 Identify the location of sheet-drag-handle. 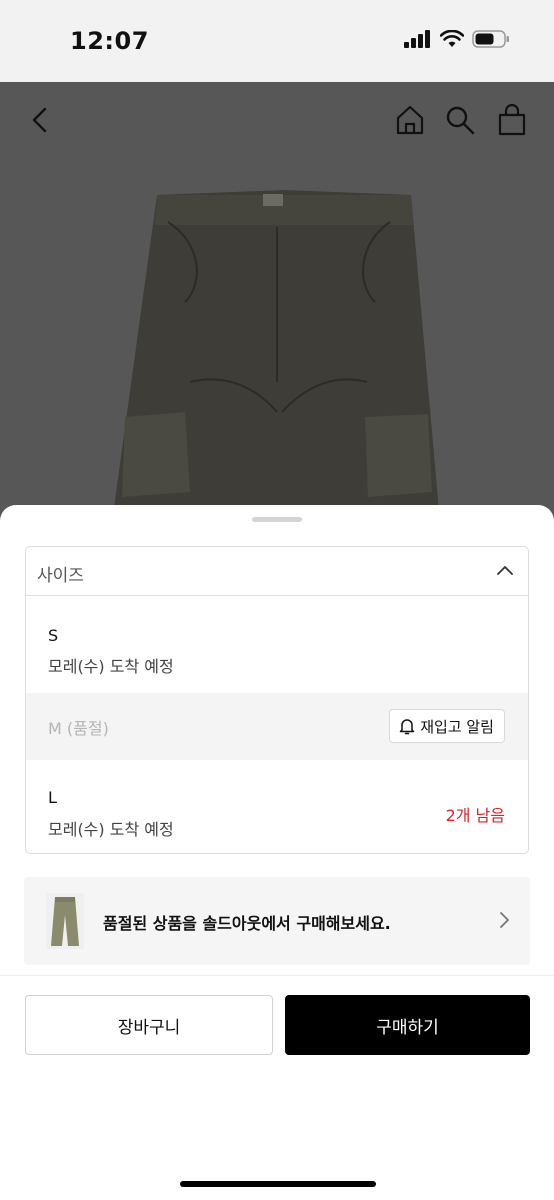
(277, 519).